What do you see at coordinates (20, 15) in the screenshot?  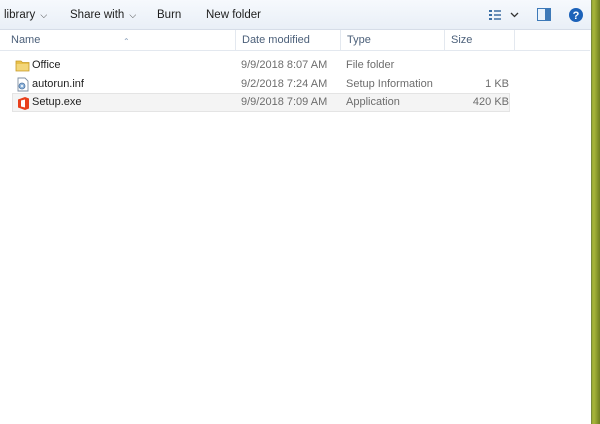 I see `library-label: library` at bounding box center [20, 15].